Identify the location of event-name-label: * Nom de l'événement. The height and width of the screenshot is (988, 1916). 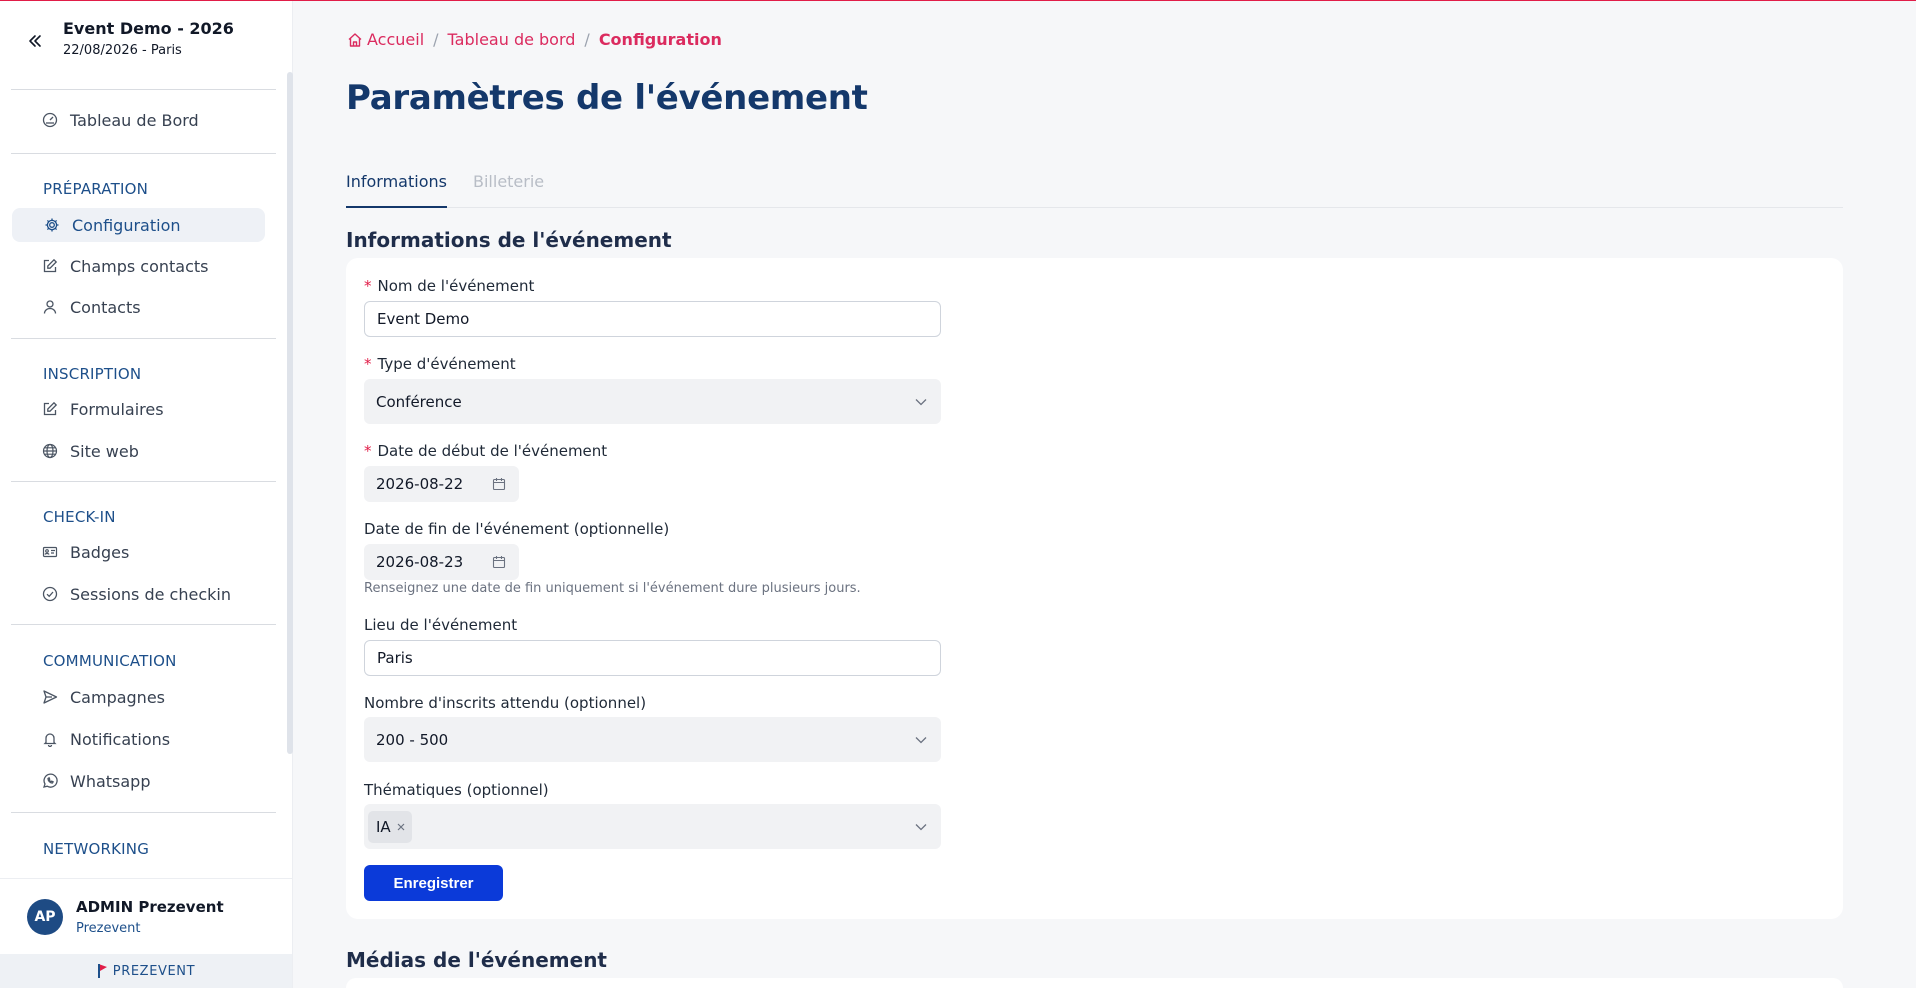
(449, 286).